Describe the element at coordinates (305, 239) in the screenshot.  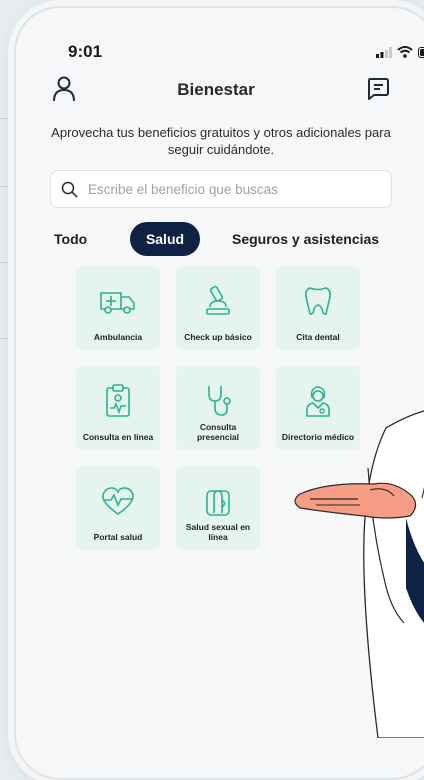
I see `tab-seguros: Seguros y asistencias` at that location.